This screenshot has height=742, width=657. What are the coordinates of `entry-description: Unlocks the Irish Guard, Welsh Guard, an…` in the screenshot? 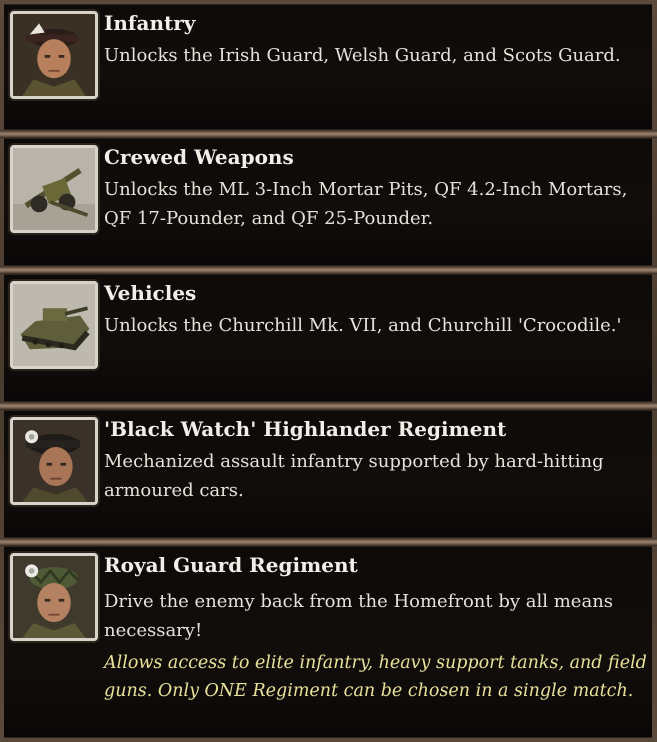 It's located at (362, 55).